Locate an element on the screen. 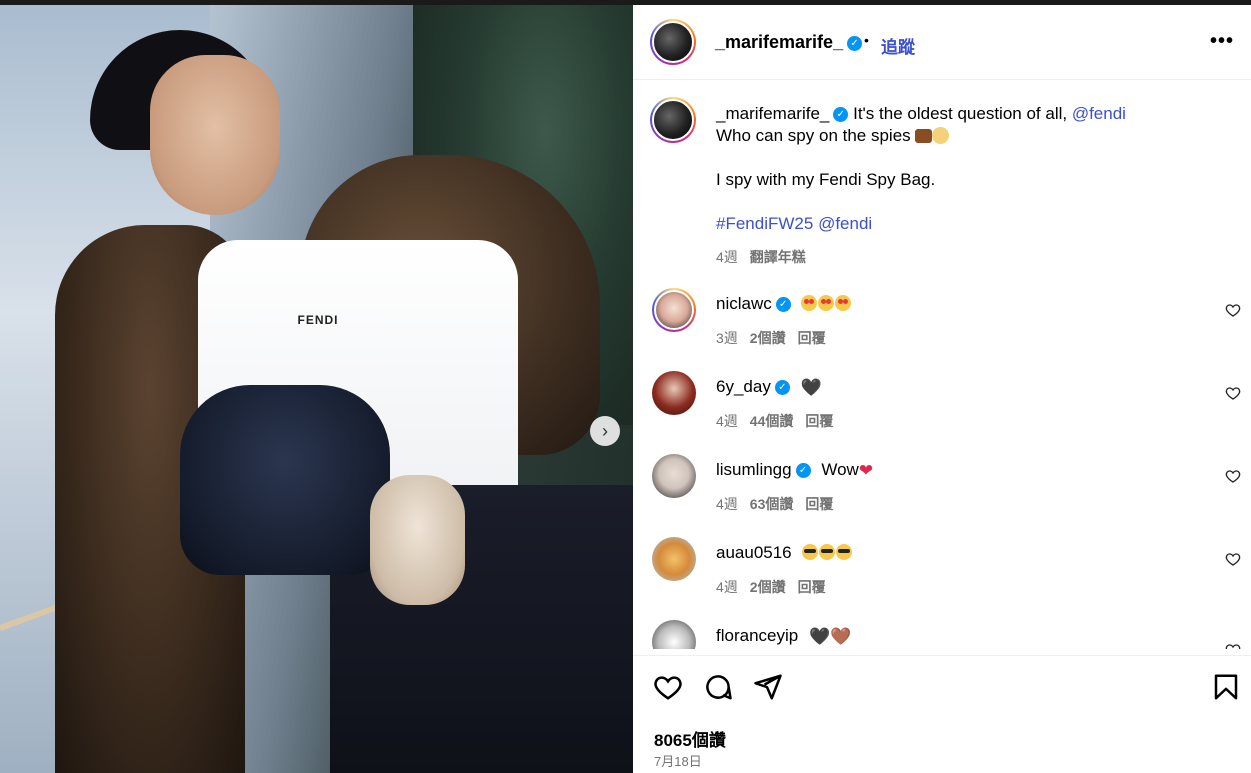 This screenshot has height=773, width=1251. photo-tank-logo: FENDI is located at coordinates (318, 320).